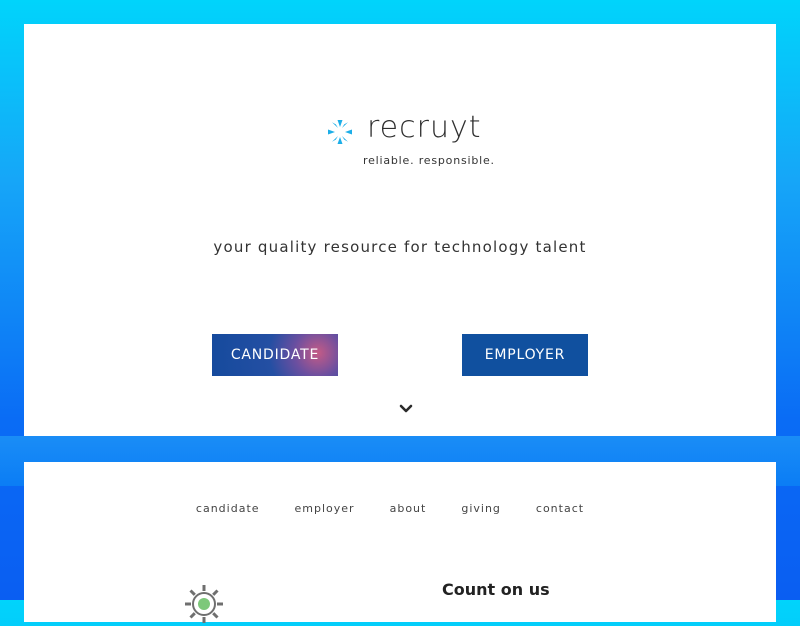 The image size is (800, 626). I want to click on brand-mark-icon, so click(340, 132).